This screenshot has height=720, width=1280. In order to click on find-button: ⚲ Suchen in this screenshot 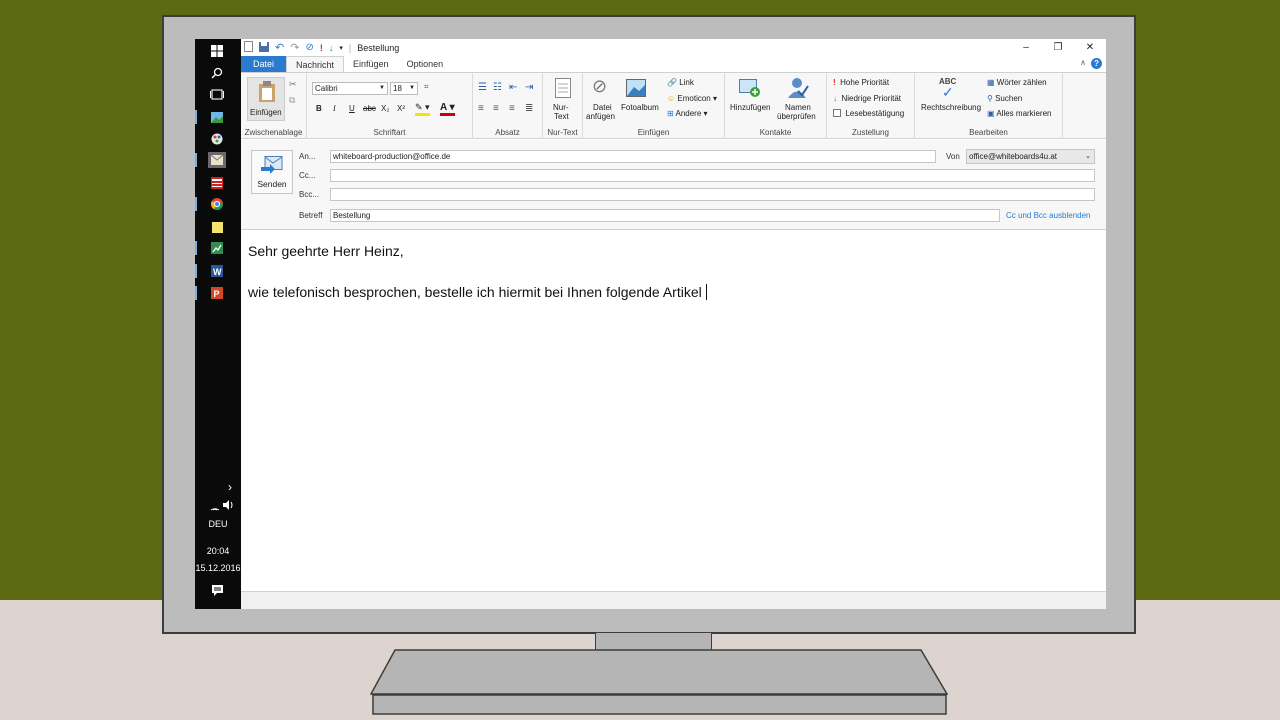, I will do `click(1004, 98)`.